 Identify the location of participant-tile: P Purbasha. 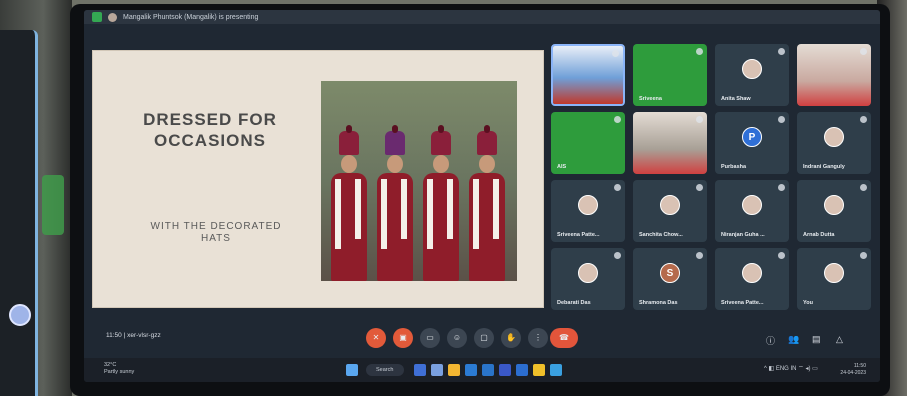
(752, 143).